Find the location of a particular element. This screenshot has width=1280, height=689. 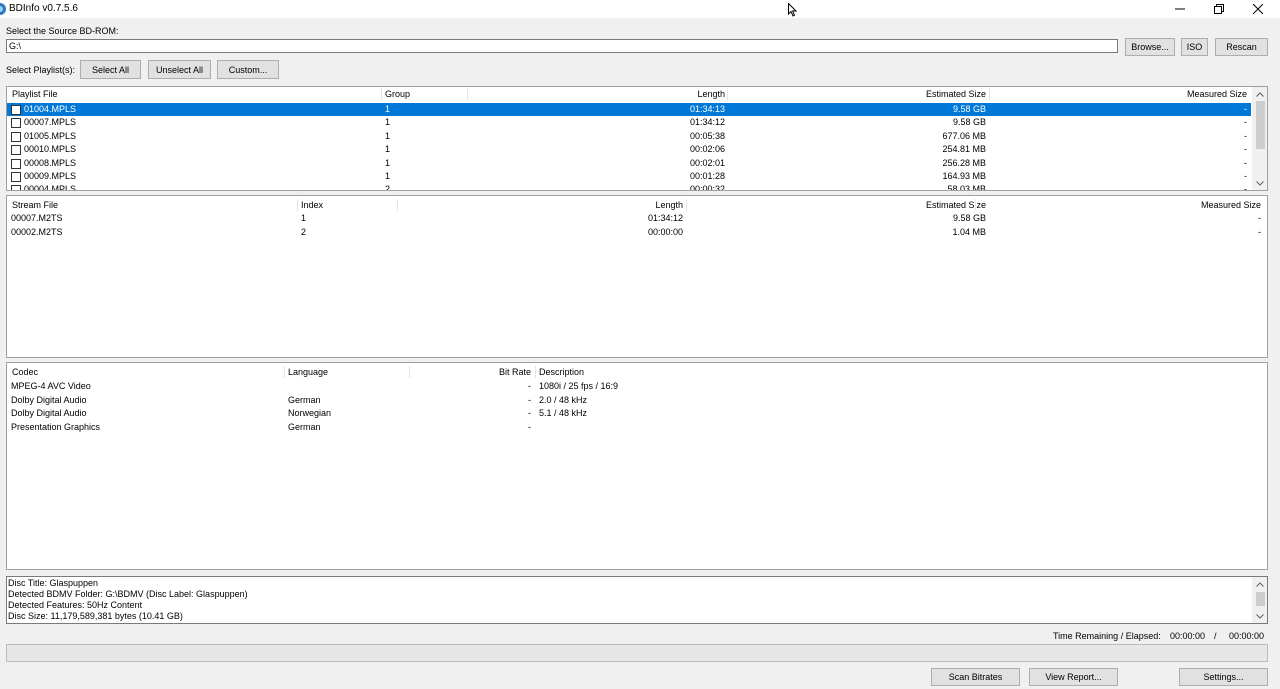

table-cell: 1.04 MB is located at coordinates (969, 231).